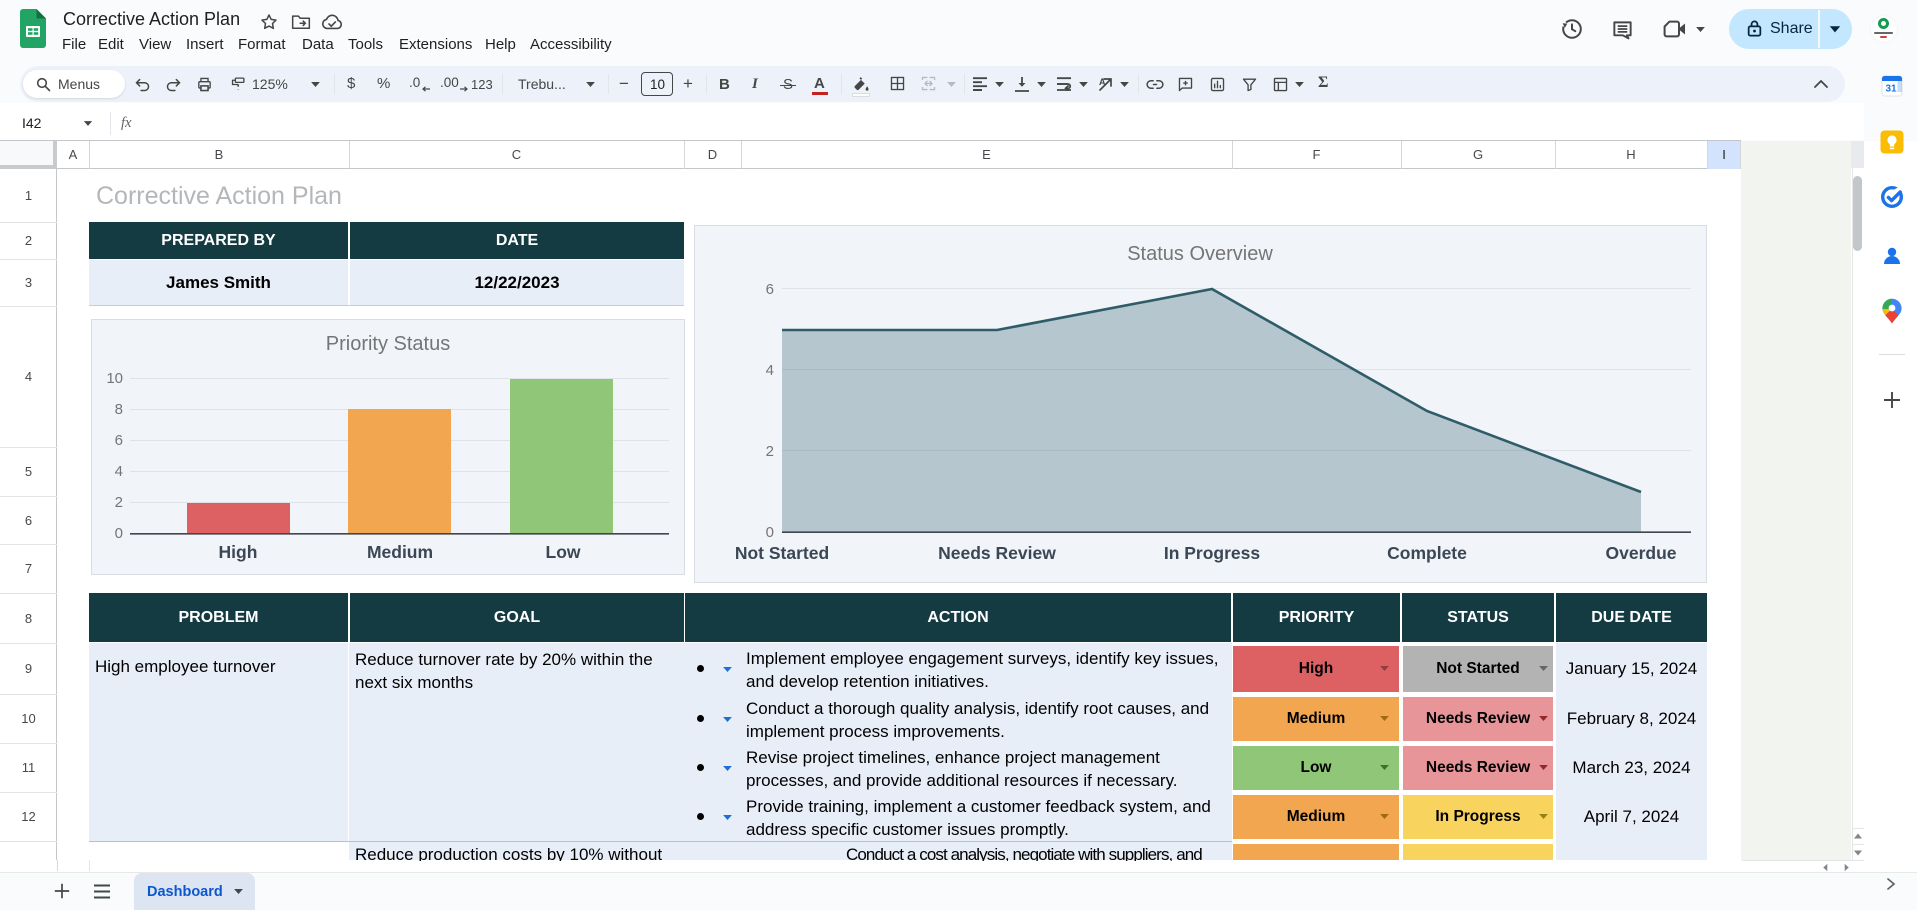 The height and width of the screenshot is (910, 1917). What do you see at coordinates (119, 409) in the screenshot?
I see `svg-text: 8` at bounding box center [119, 409].